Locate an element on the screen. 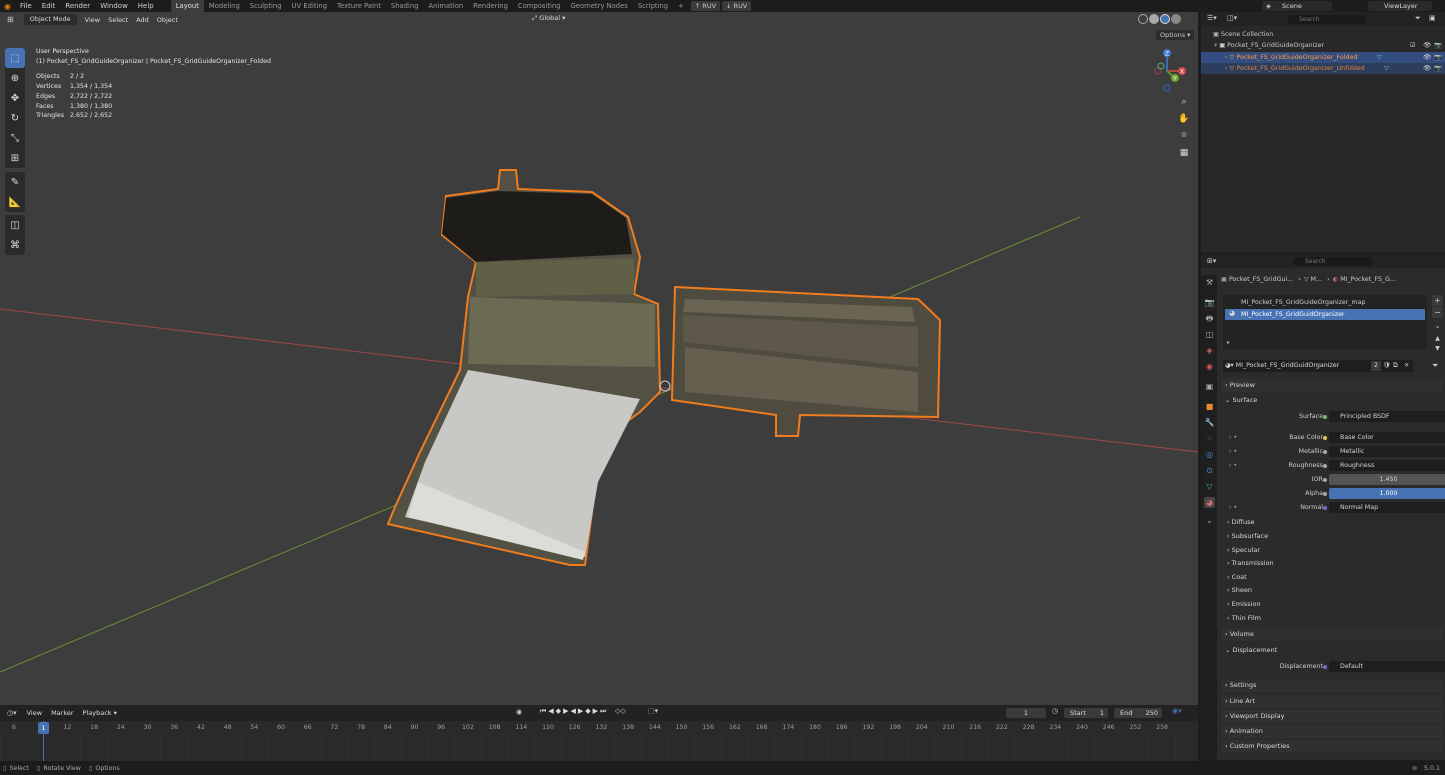  pan-hand-icon: ✋ is located at coordinates (1184, 119).